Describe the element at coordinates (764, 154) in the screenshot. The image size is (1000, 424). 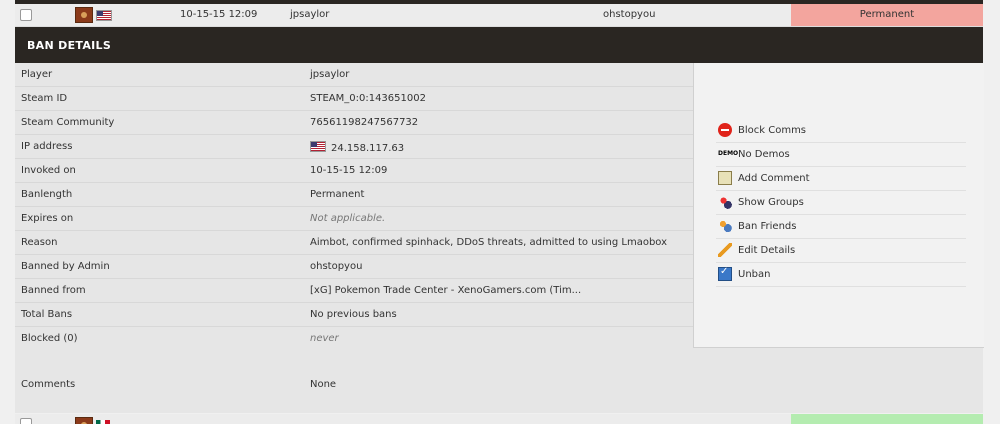
I see `action-label: No Demos` at that location.